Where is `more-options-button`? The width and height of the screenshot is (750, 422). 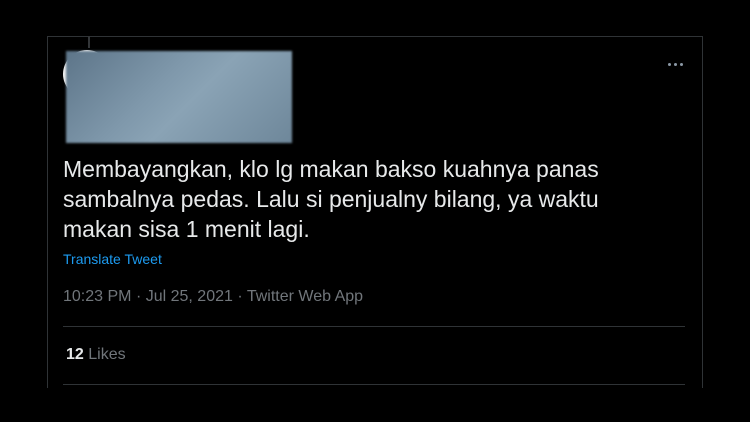 more-options-button is located at coordinates (675, 64).